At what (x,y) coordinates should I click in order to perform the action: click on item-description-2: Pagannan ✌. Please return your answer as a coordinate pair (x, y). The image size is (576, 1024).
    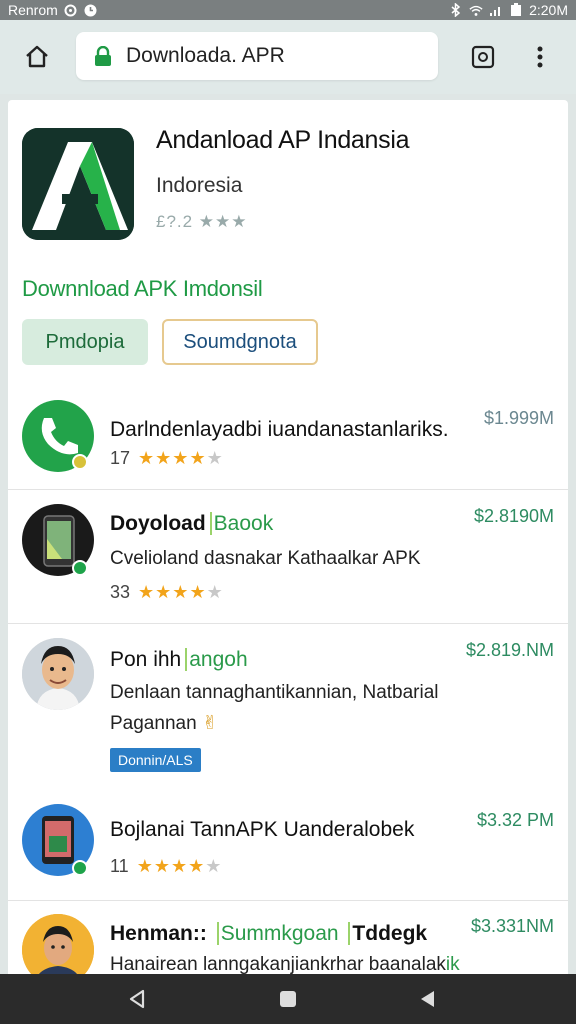
    Looking at the image, I should click on (164, 723).